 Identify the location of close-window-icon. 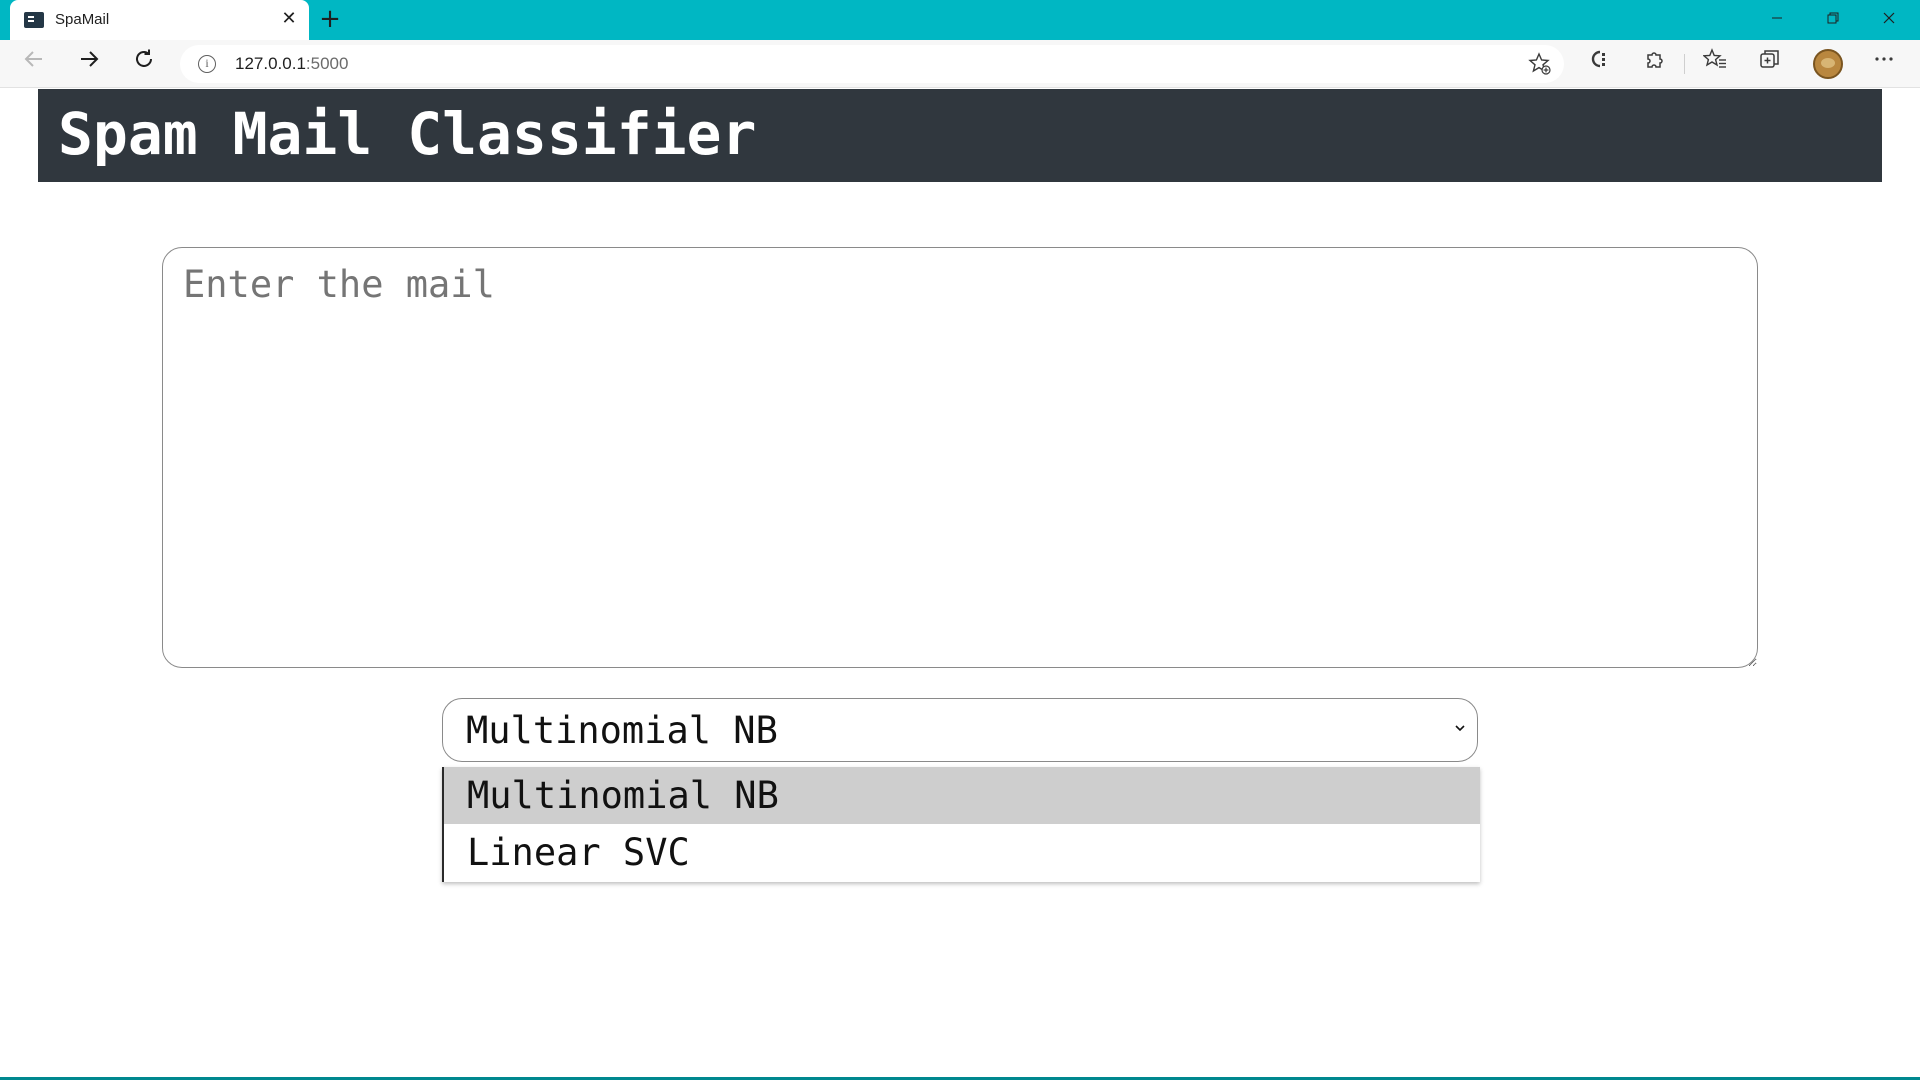
(1889, 19).